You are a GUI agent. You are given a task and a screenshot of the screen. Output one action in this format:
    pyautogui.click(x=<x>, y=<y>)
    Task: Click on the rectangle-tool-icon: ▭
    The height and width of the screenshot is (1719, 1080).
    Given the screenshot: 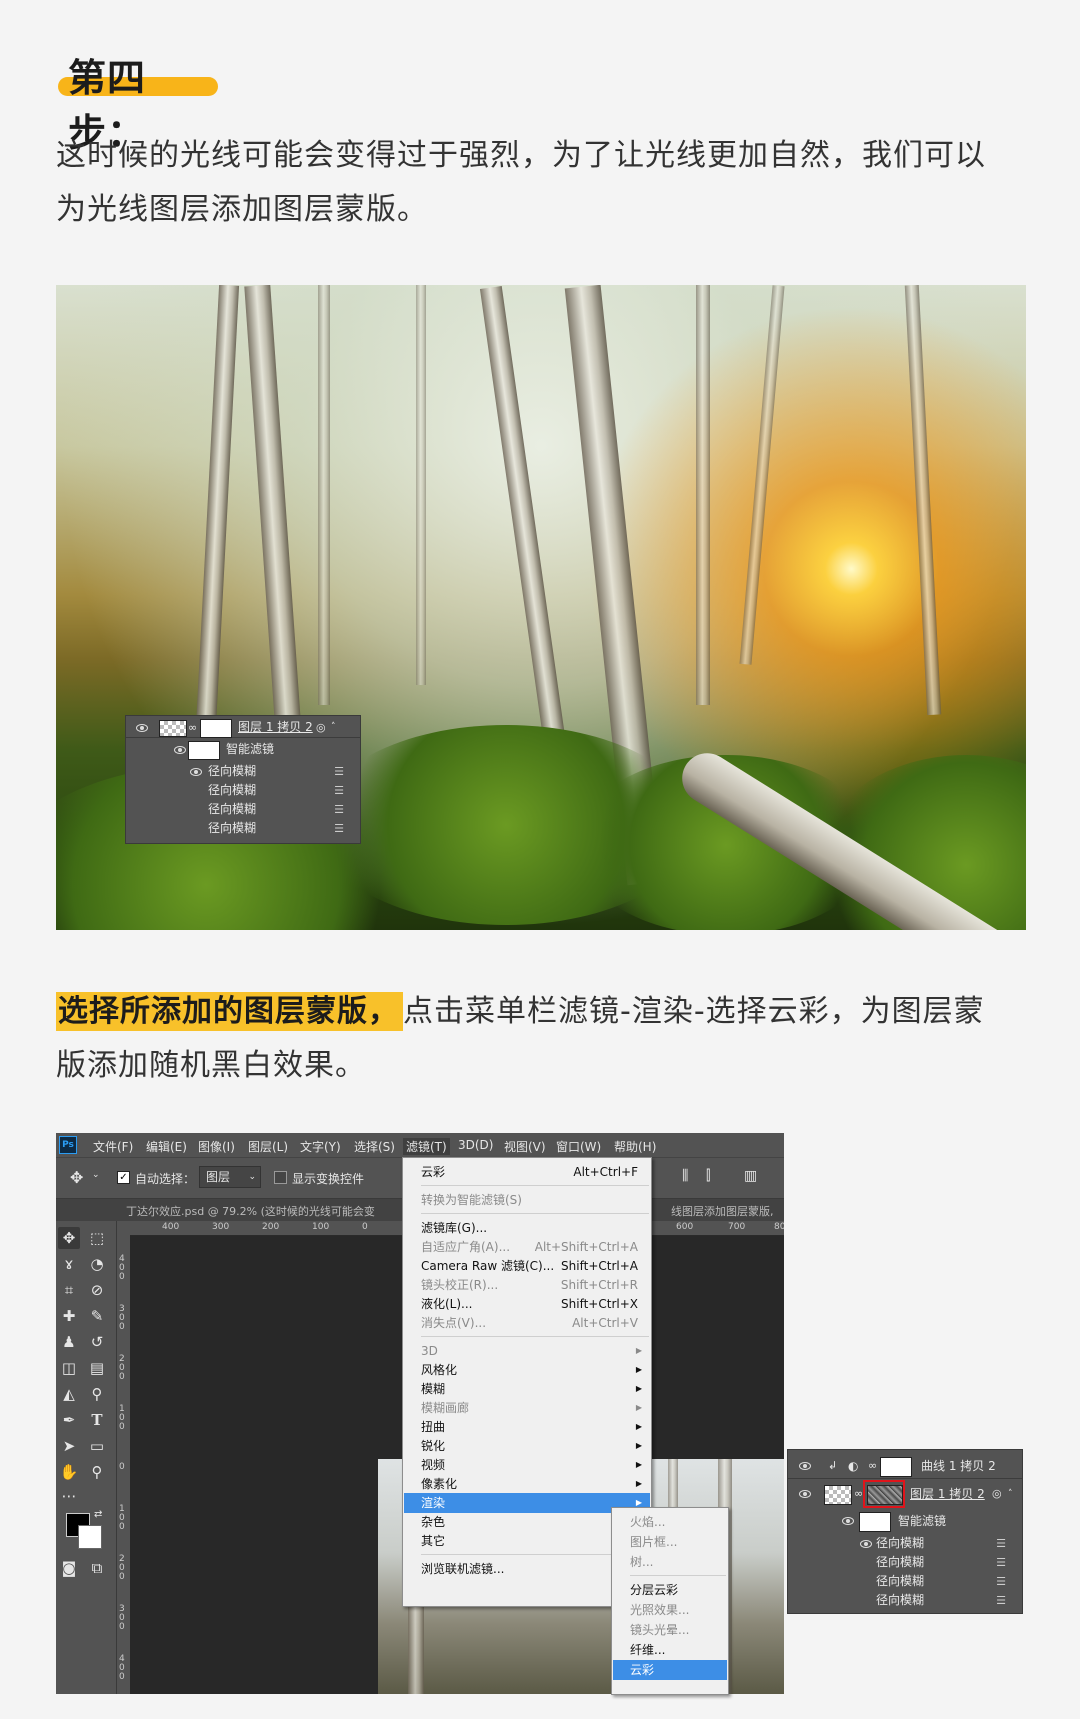 What is the action you would take?
    pyautogui.click(x=97, y=1446)
    